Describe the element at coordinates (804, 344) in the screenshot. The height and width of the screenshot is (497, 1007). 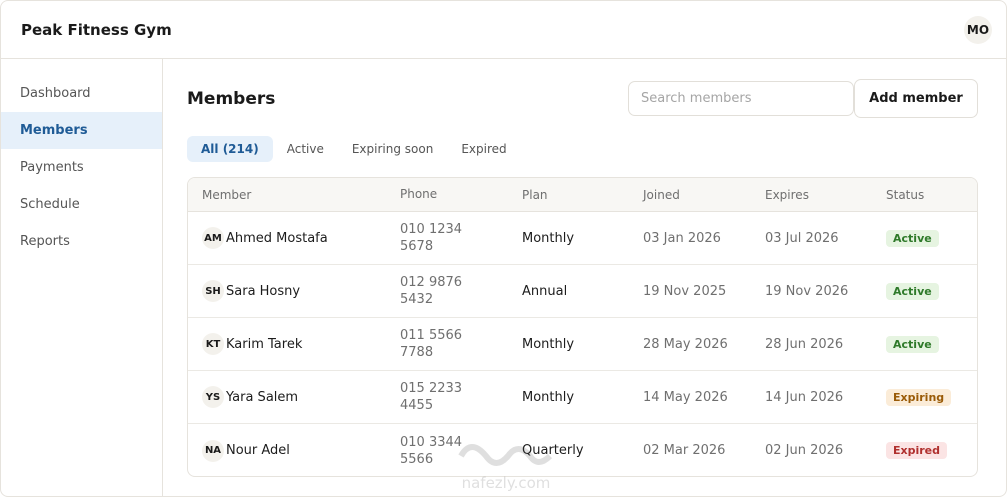
I see `expires-cell: 28 Jun 2026` at that location.